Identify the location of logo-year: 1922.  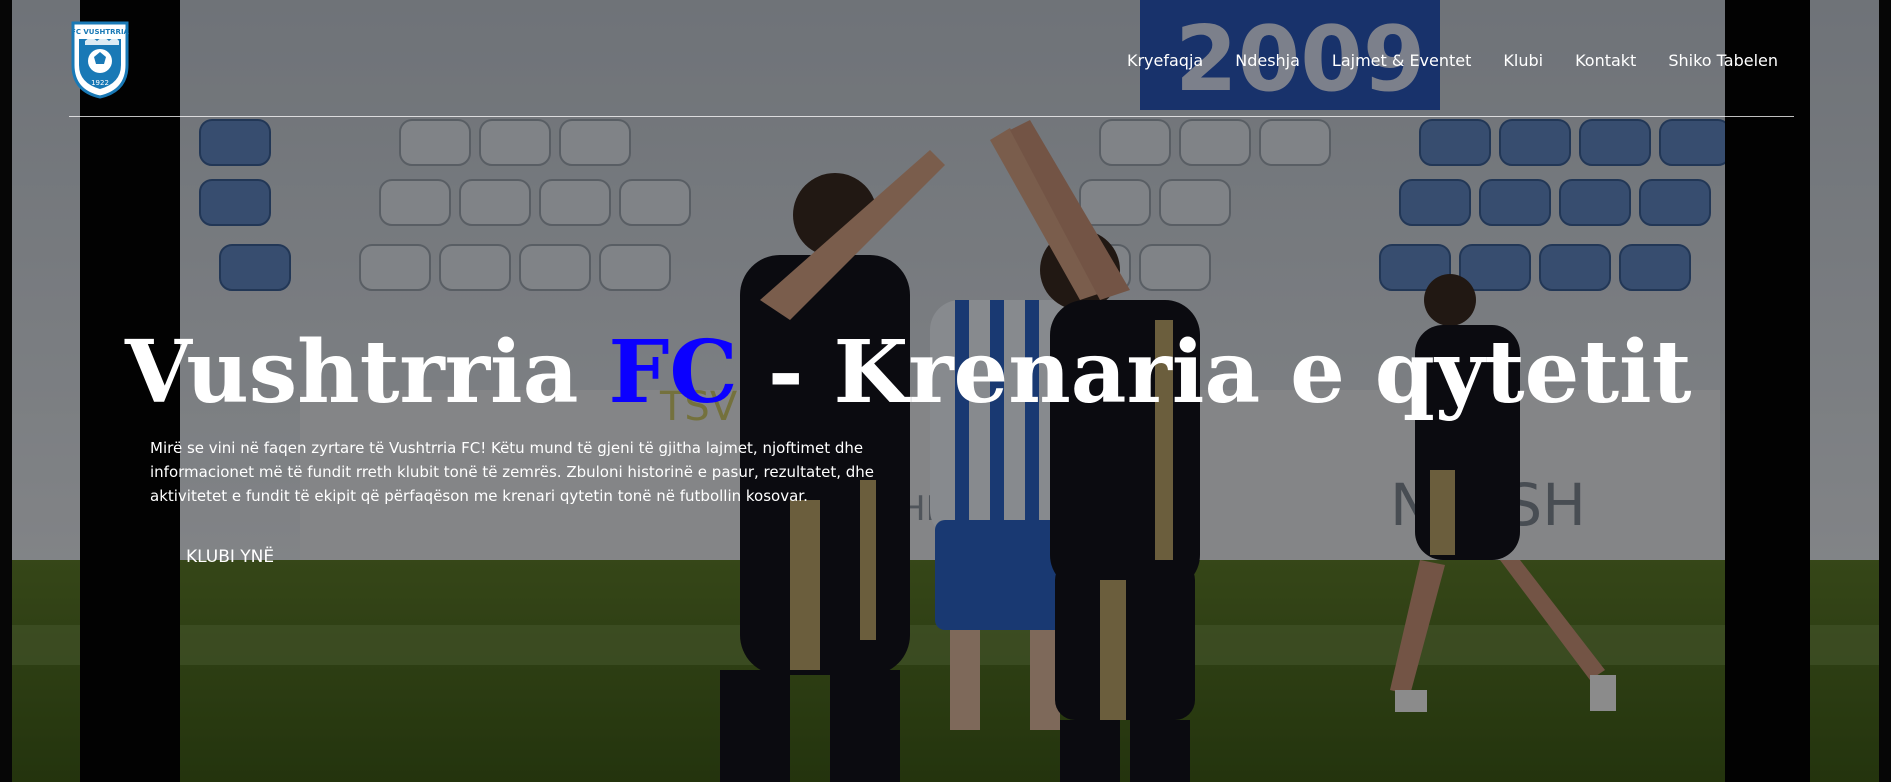
(100, 83).